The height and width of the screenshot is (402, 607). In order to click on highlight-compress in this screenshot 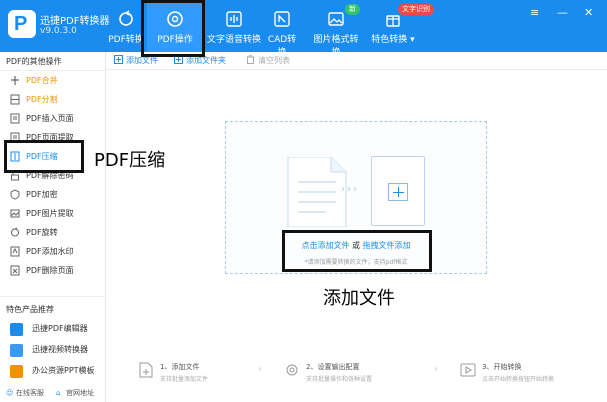, I will do `click(44, 156)`.